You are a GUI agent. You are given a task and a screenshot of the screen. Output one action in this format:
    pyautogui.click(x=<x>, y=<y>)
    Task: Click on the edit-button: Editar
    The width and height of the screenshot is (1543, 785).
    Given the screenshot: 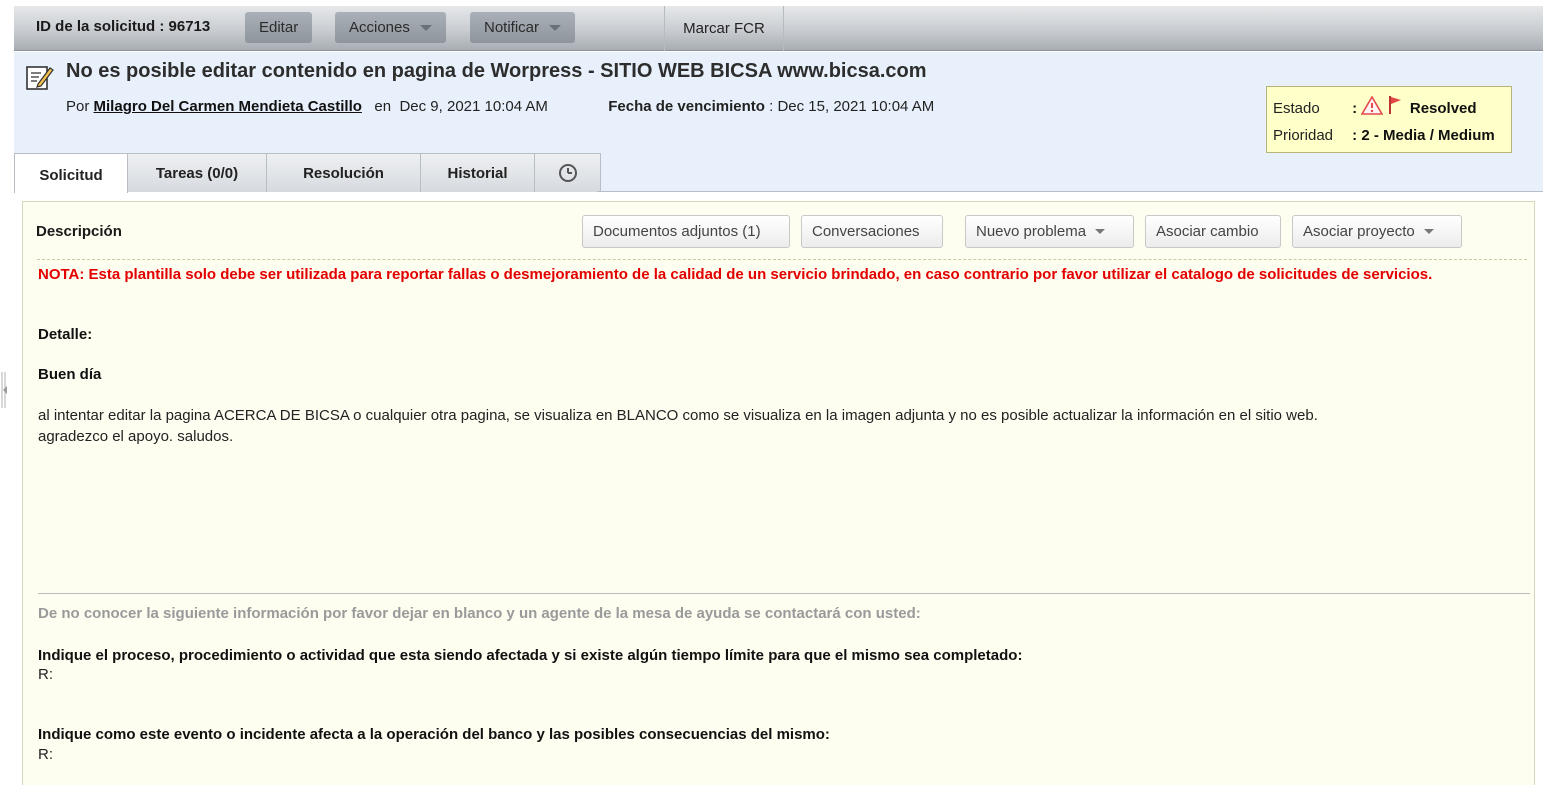 What is the action you would take?
    pyautogui.click(x=279, y=27)
    